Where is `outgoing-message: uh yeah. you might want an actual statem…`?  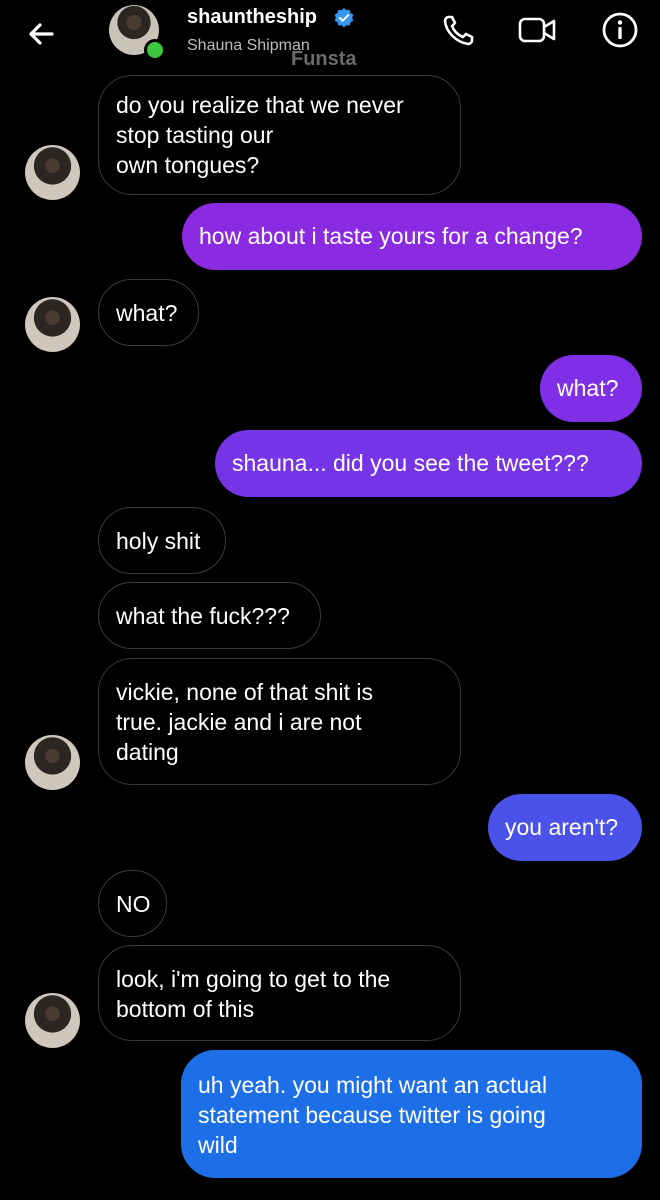 outgoing-message: uh yeah. you might want an actual statem… is located at coordinates (411, 1114).